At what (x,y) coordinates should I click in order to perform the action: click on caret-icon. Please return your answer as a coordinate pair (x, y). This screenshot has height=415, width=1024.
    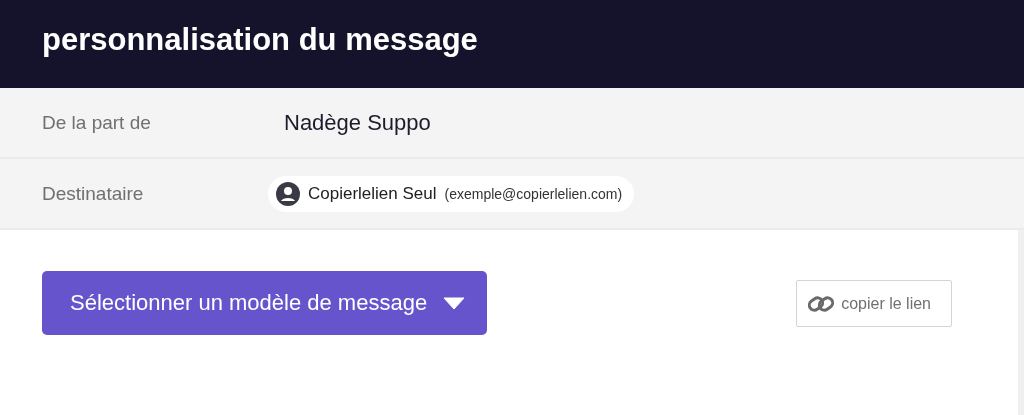
    Looking at the image, I should click on (454, 303).